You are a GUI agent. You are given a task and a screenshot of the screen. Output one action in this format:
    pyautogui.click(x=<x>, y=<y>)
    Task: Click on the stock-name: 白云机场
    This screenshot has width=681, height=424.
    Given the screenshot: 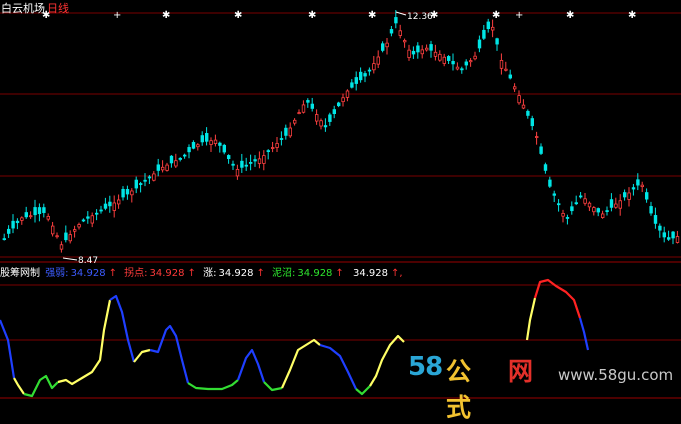 What is the action you would take?
    pyautogui.click(x=23, y=8)
    